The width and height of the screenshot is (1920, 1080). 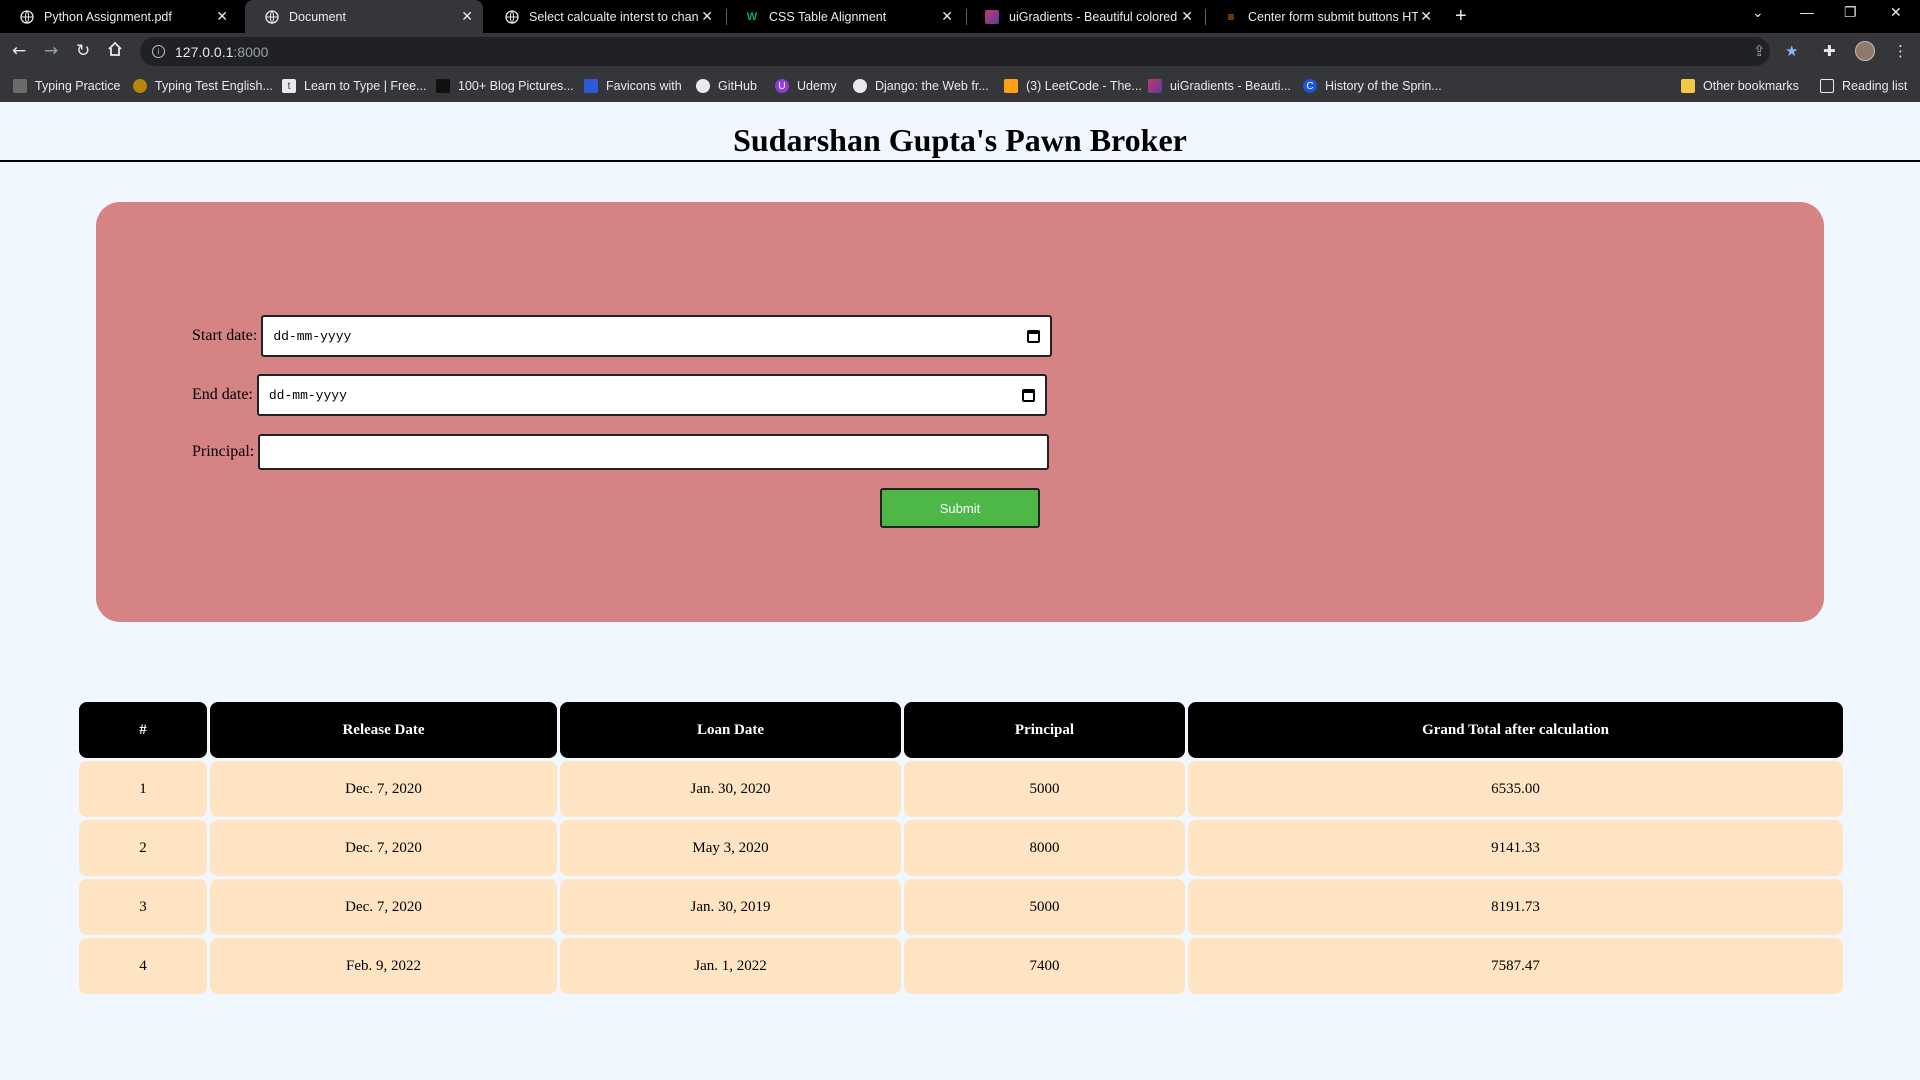 What do you see at coordinates (158, 51) in the screenshot?
I see `site-info-icon: i` at bounding box center [158, 51].